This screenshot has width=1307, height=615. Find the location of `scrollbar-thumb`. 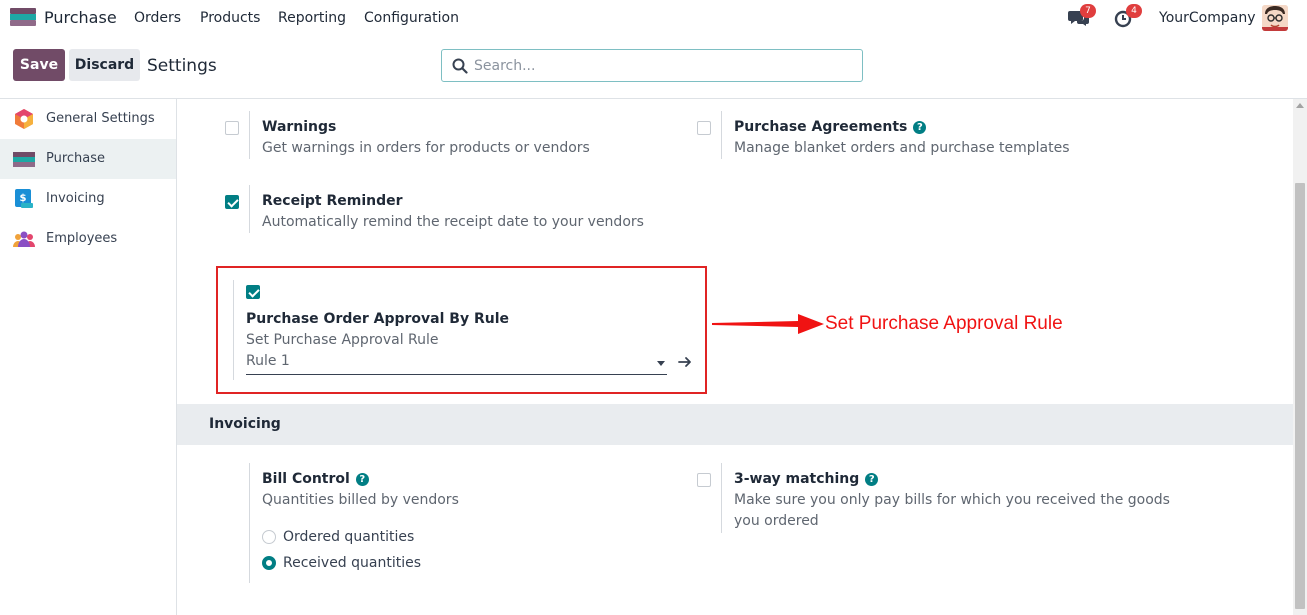

scrollbar-thumb is located at coordinates (1300, 396).